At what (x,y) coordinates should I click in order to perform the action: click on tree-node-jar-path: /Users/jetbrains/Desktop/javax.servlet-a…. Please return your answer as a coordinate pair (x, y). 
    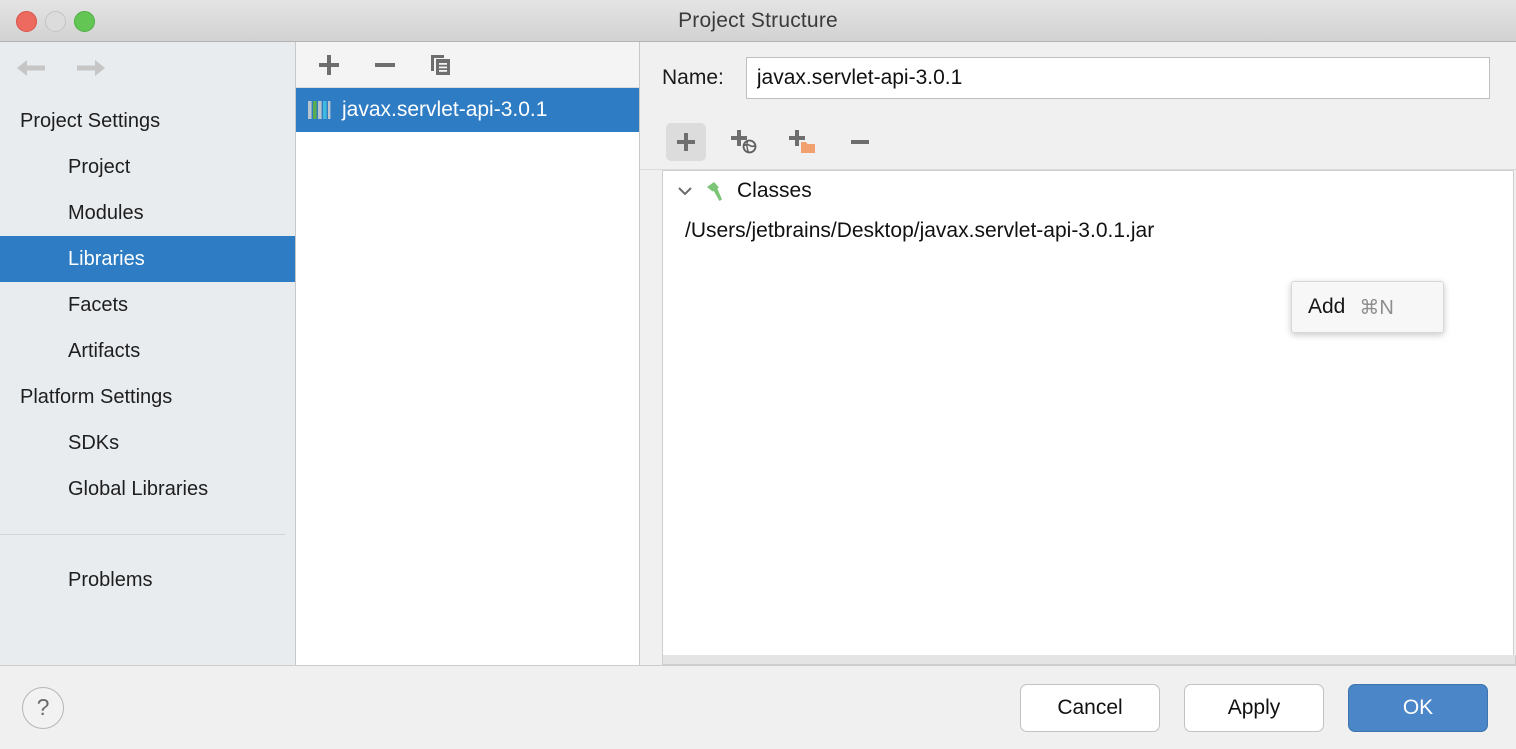
    Looking at the image, I should click on (1088, 231).